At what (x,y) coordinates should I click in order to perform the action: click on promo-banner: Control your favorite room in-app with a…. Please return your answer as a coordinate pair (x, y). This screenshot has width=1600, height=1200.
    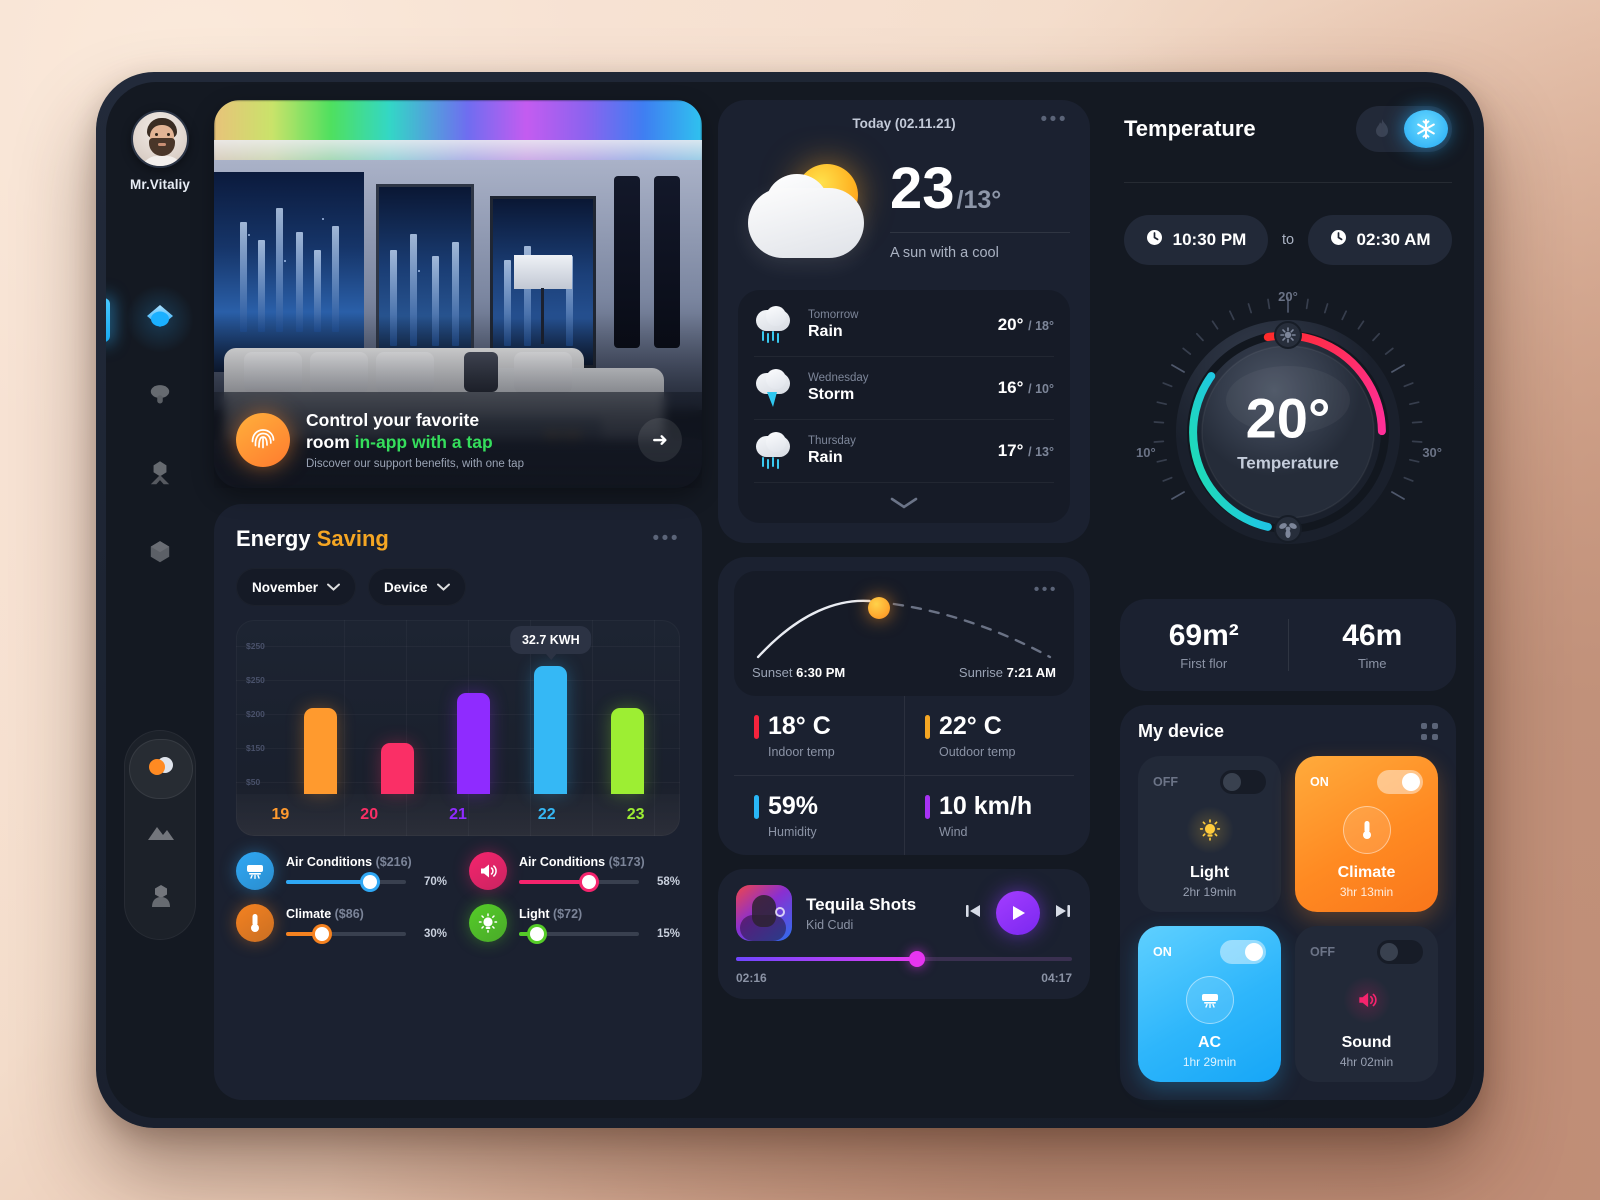
    Looking at the image, I should click on (458, 440).